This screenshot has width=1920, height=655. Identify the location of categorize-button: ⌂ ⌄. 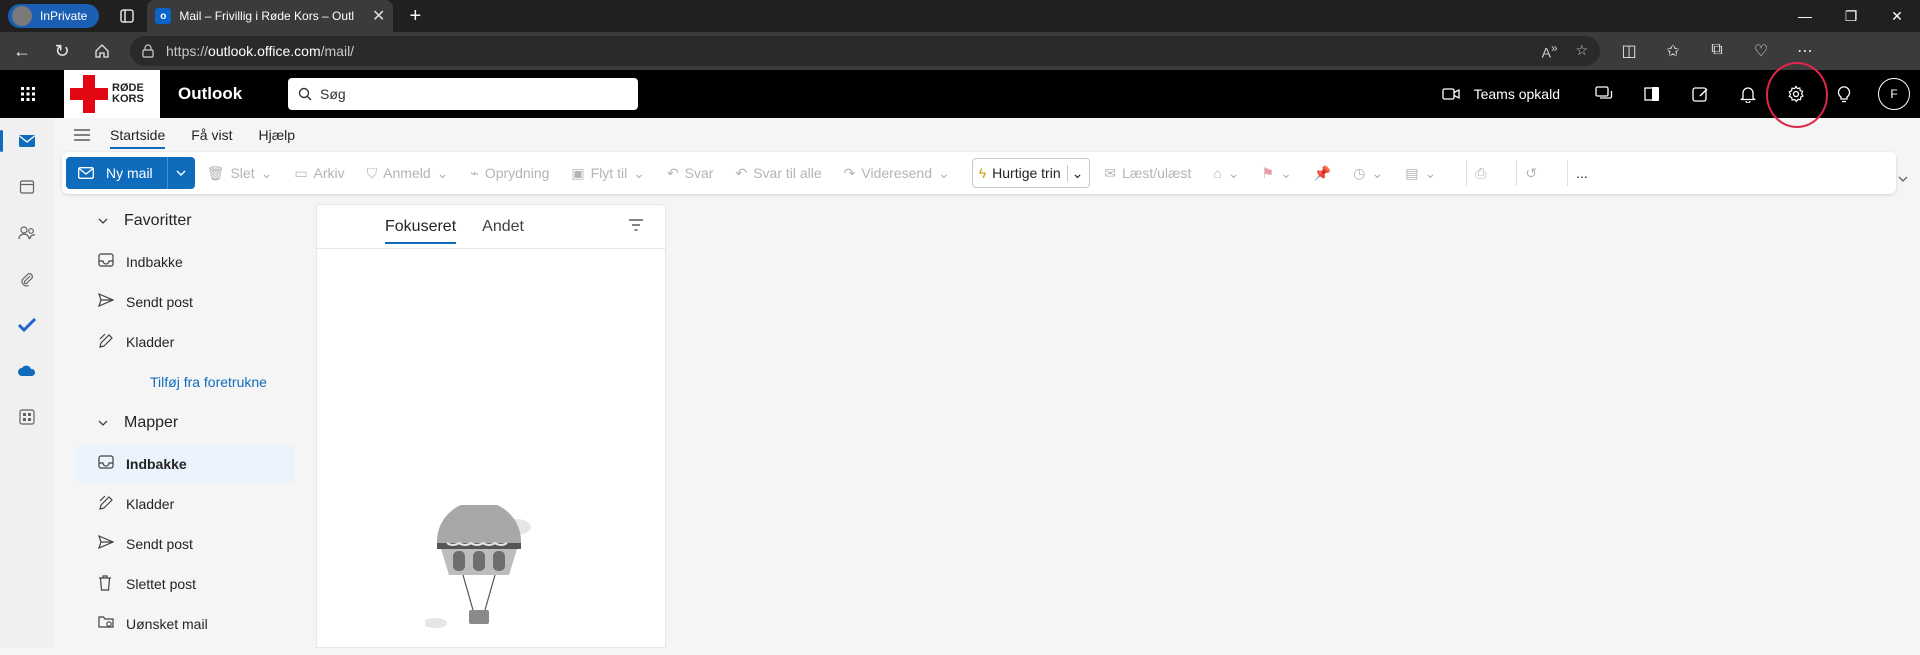
(1226, 173).